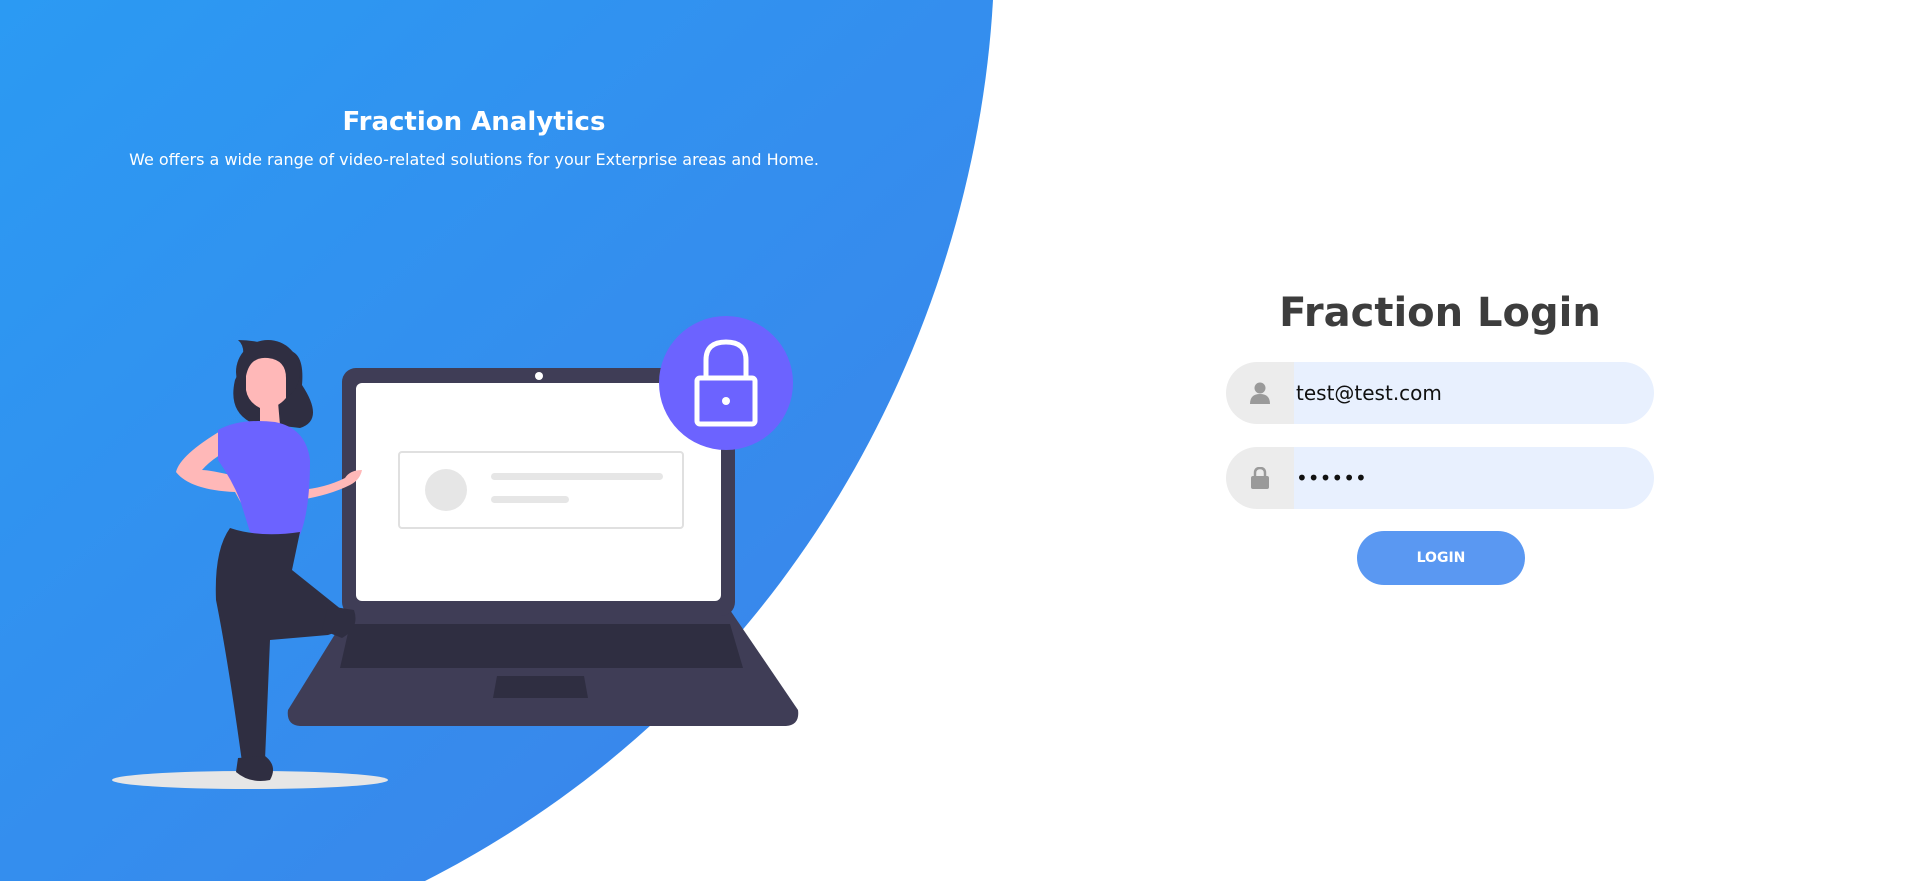  I want to click on email-field-group, so click(1440, 393).